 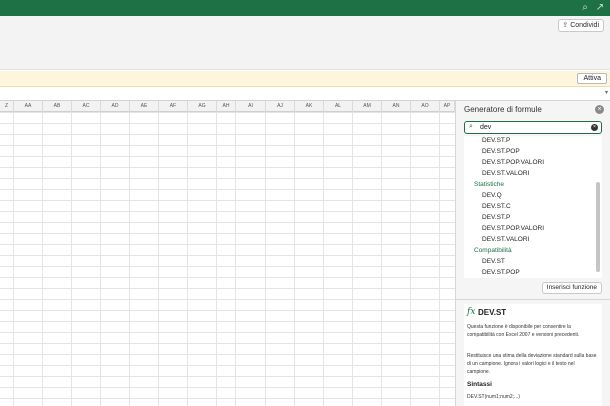 What do you see at coordinates (7, 106) in the screenshot?
I see `column-header: Z` at bounding box center [7, 106].